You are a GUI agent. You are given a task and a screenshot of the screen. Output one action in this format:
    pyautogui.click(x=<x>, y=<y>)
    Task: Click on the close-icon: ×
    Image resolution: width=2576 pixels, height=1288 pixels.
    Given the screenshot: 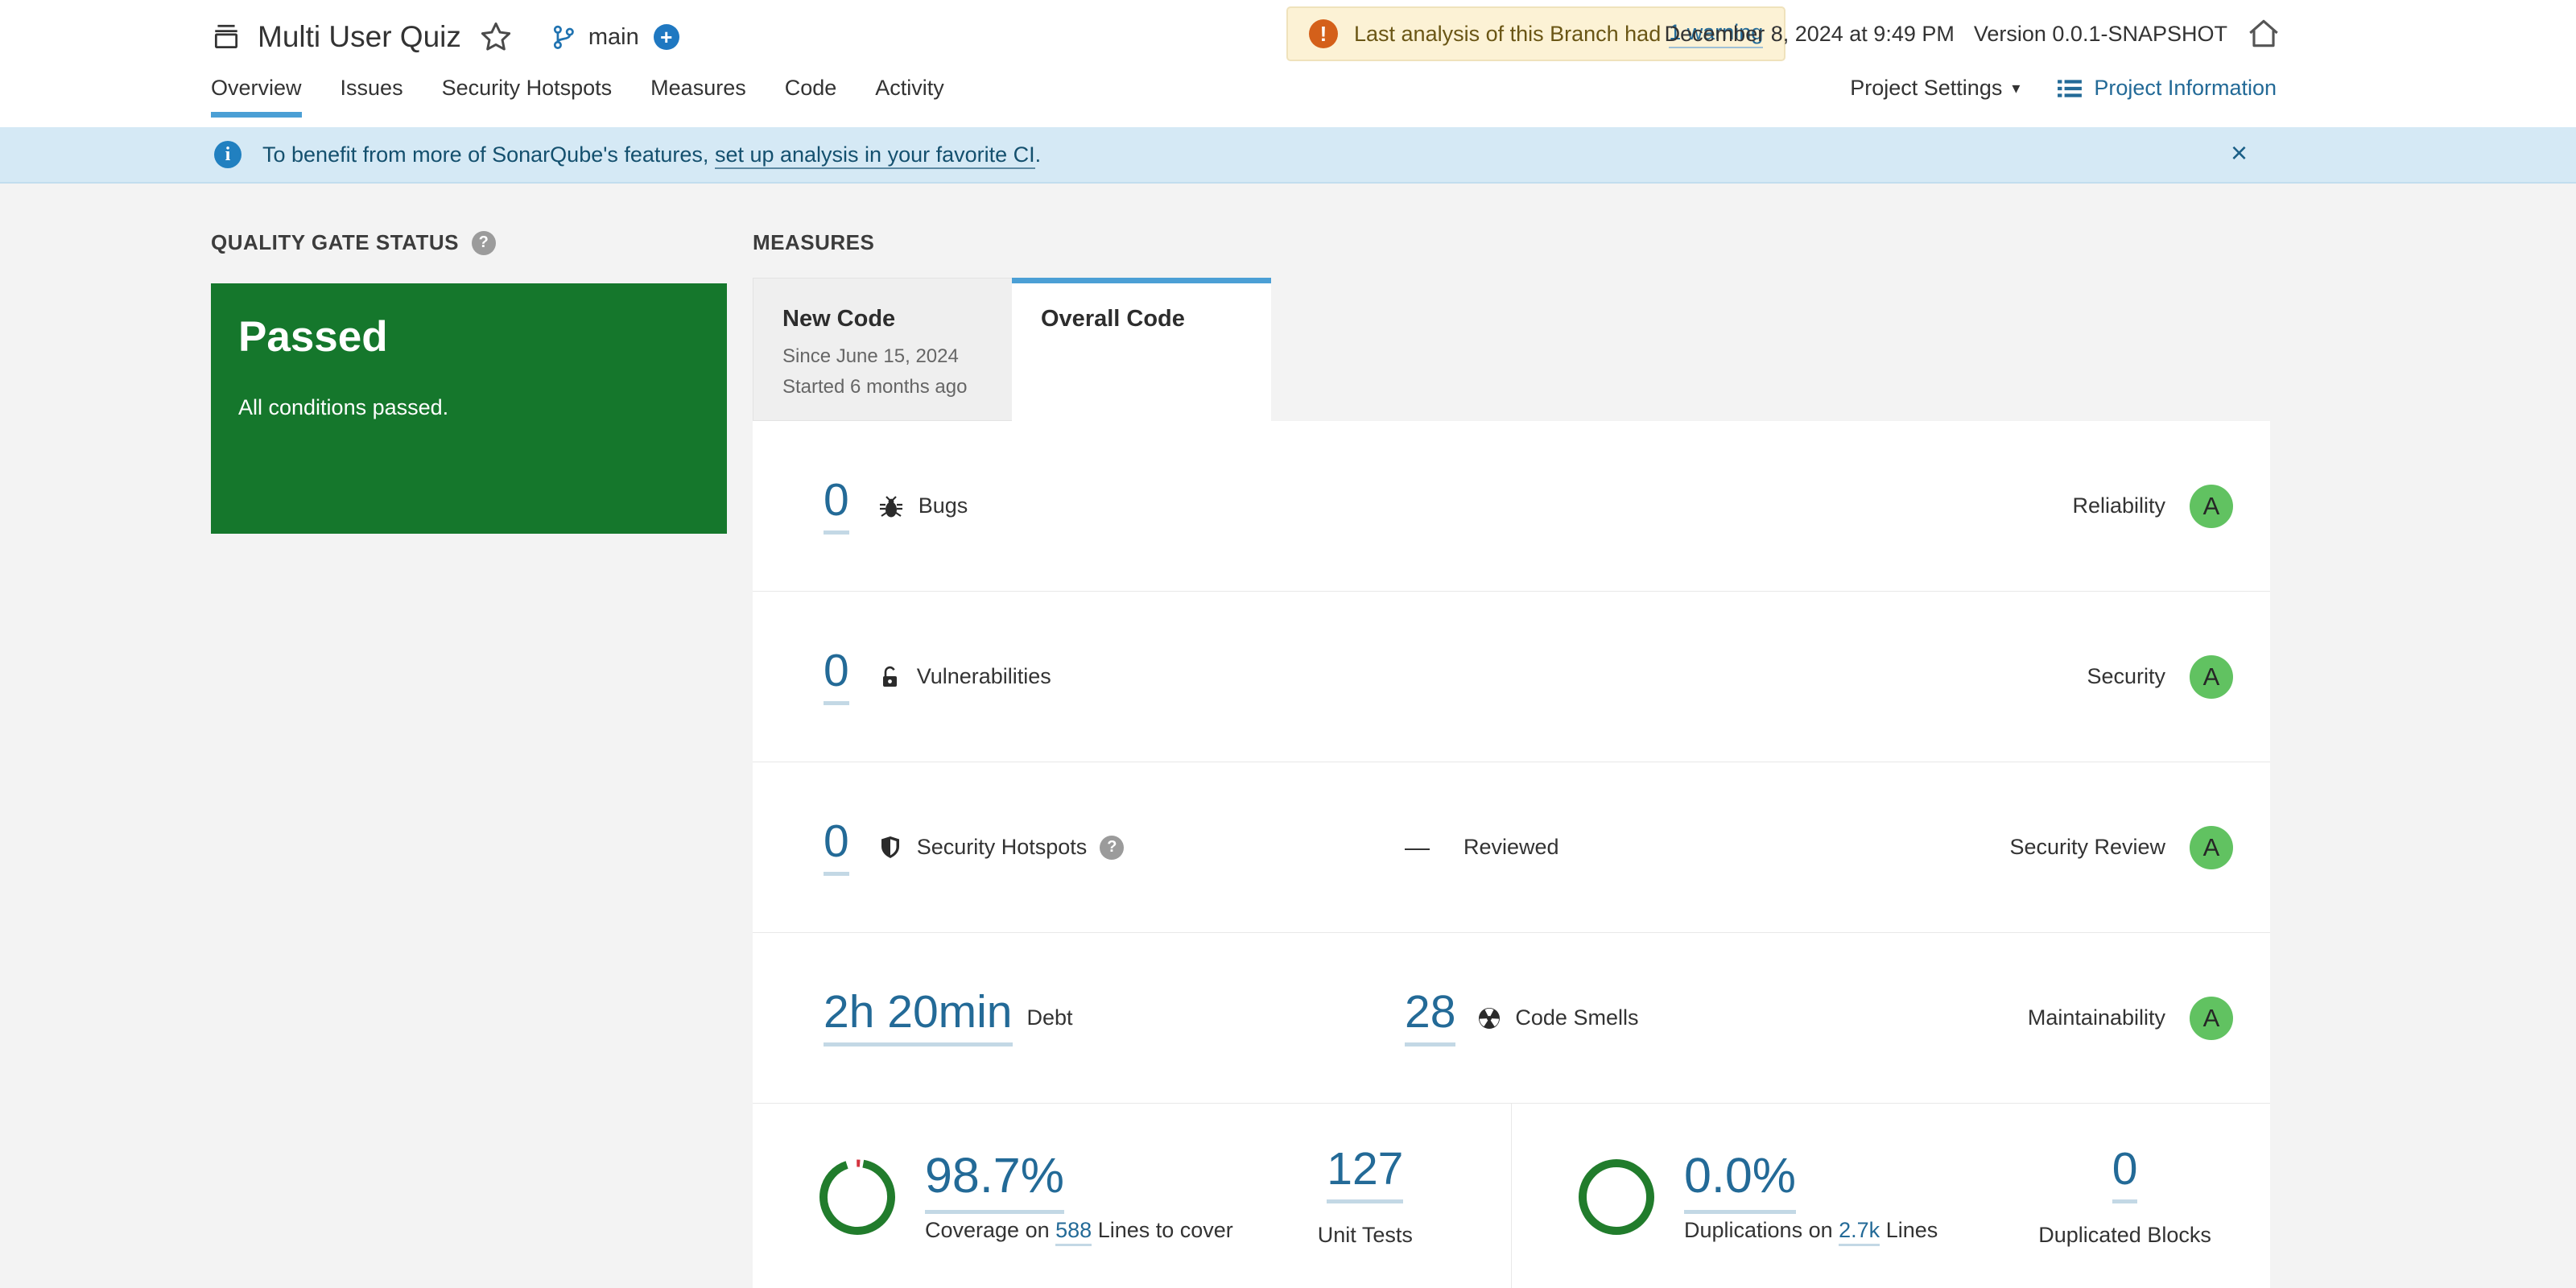 What is the action you would take?
    pyautogui.click(x=2239, y=152)
    